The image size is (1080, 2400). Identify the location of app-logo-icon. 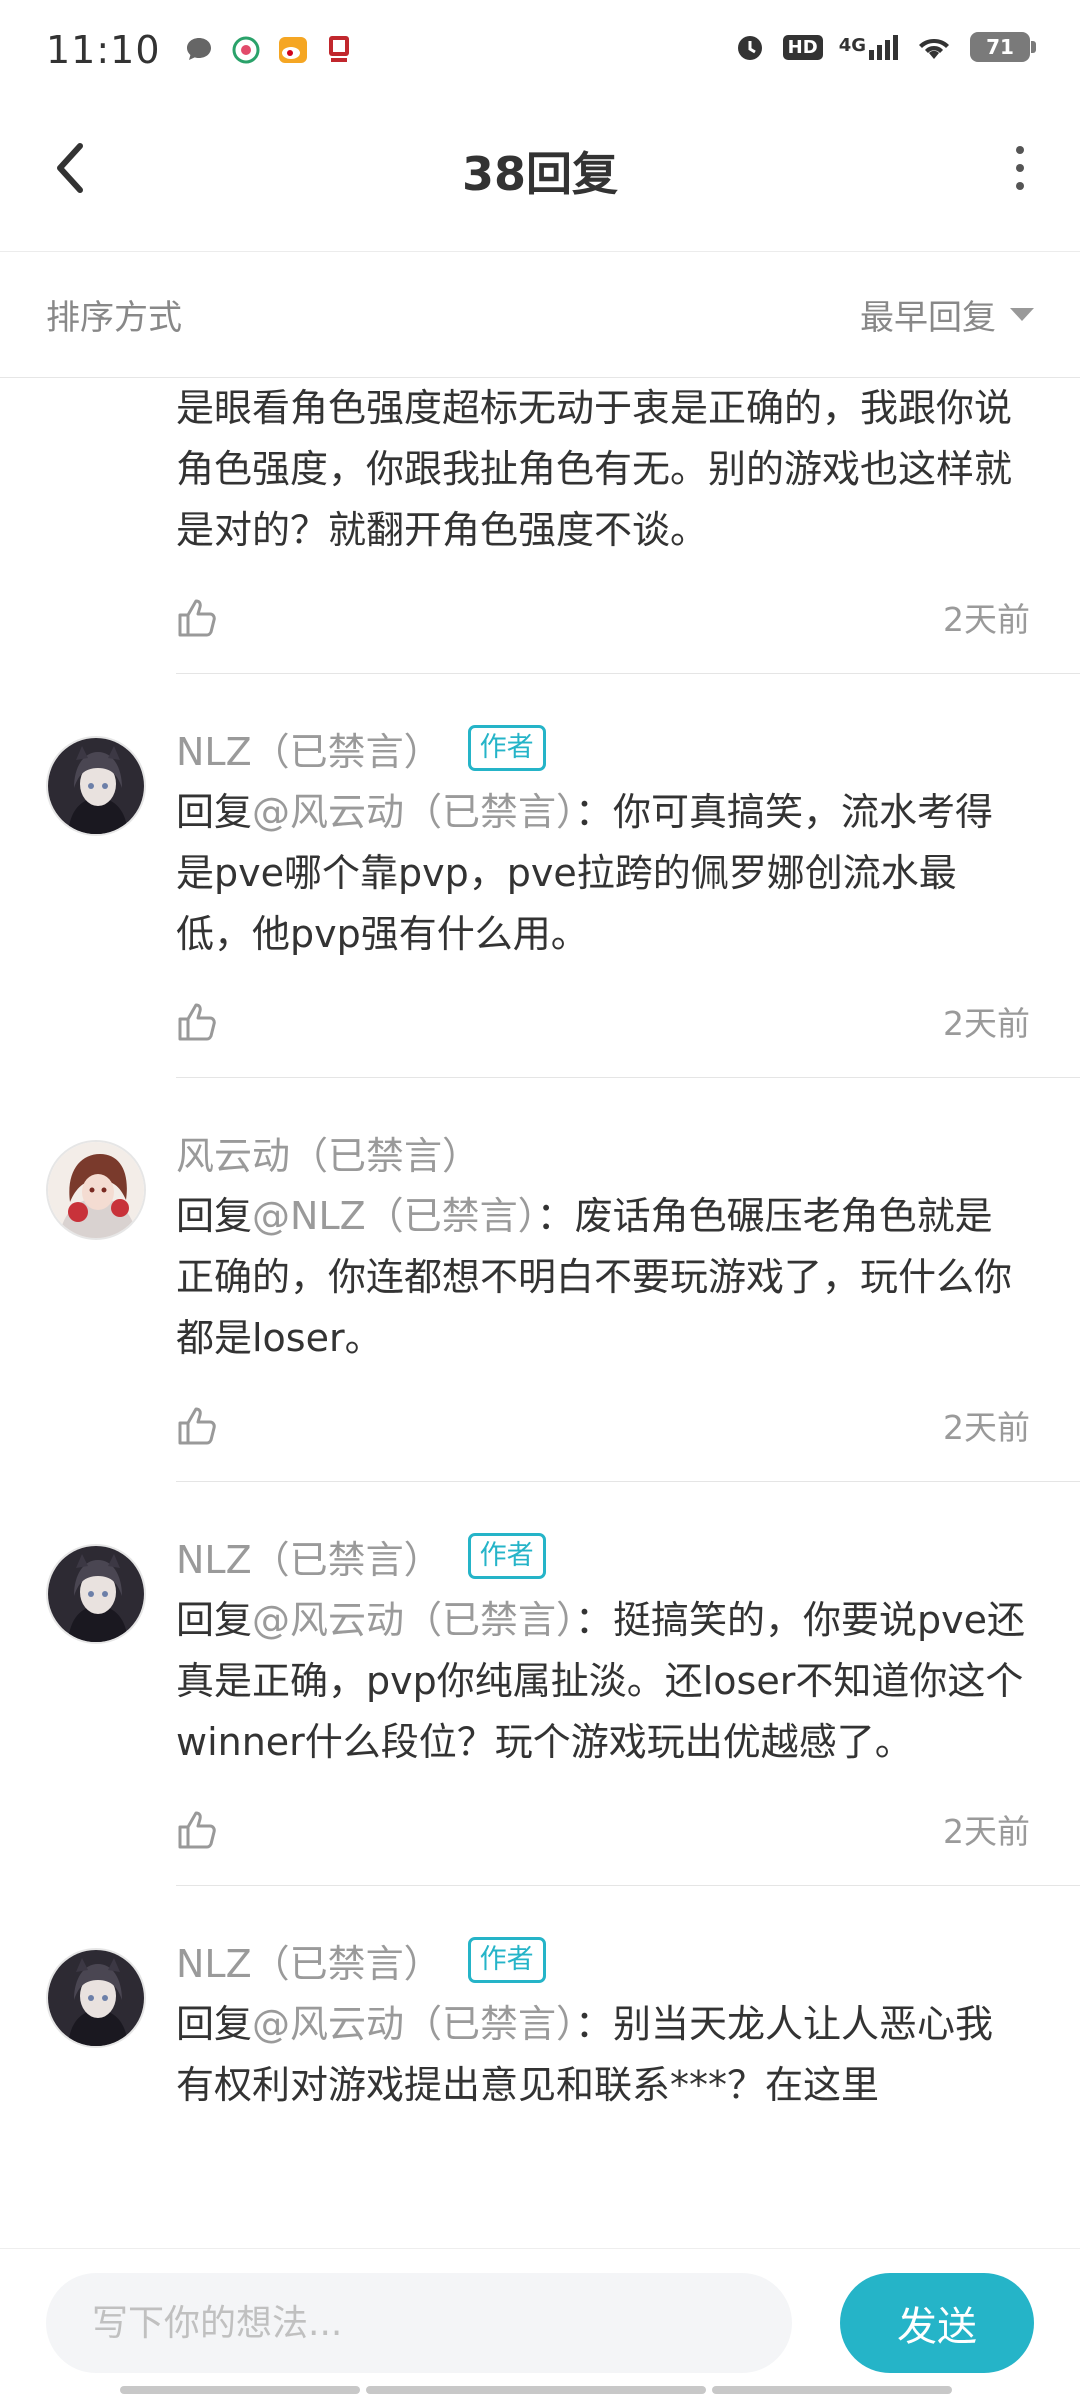
(338, 49).